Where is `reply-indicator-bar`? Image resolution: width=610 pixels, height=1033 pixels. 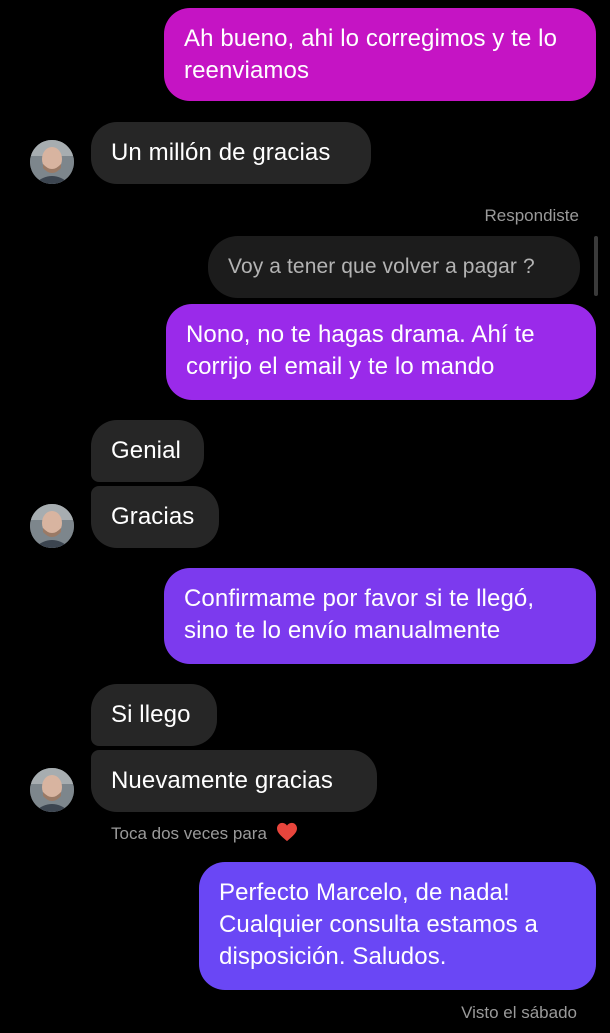
reply-indicator-bar is located at coordinates (596, 266).